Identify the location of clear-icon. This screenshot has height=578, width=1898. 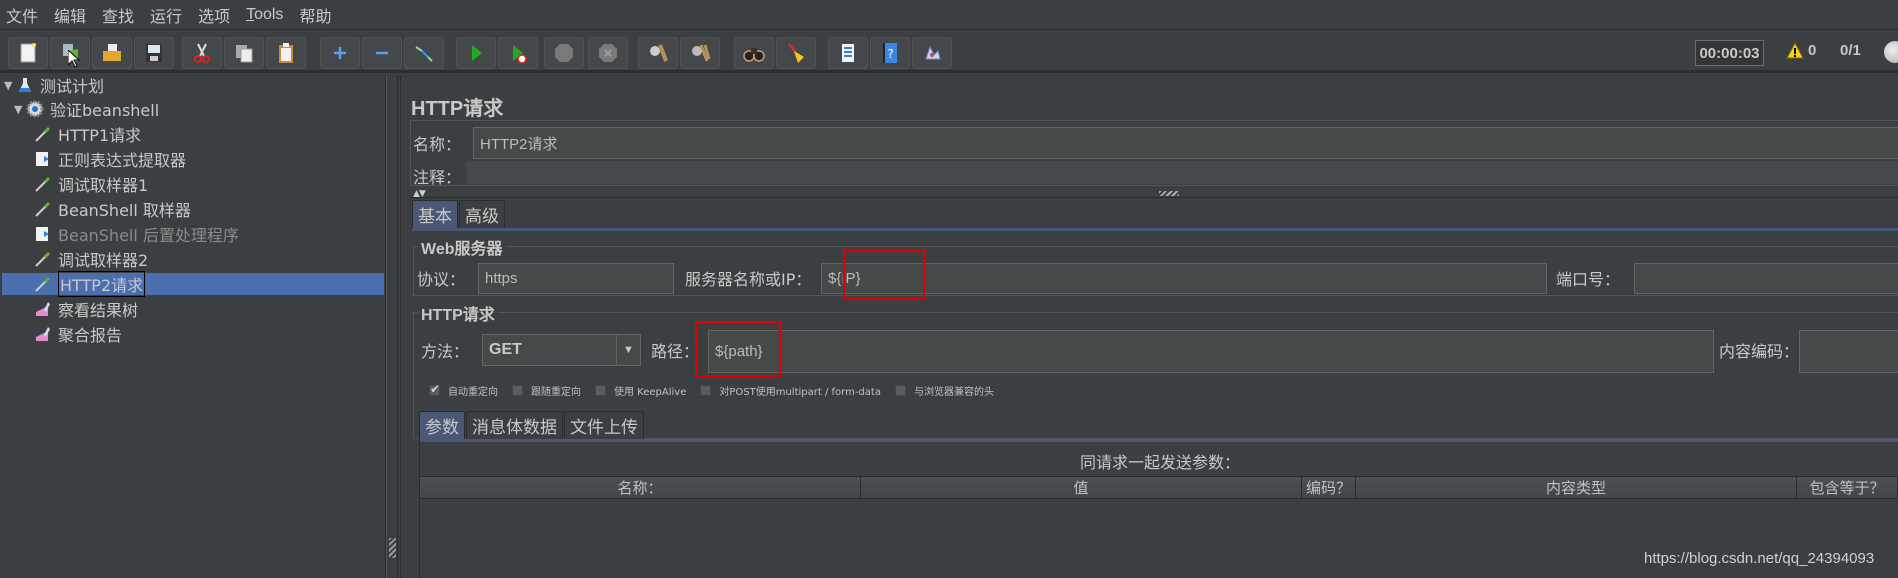
(659, 53).